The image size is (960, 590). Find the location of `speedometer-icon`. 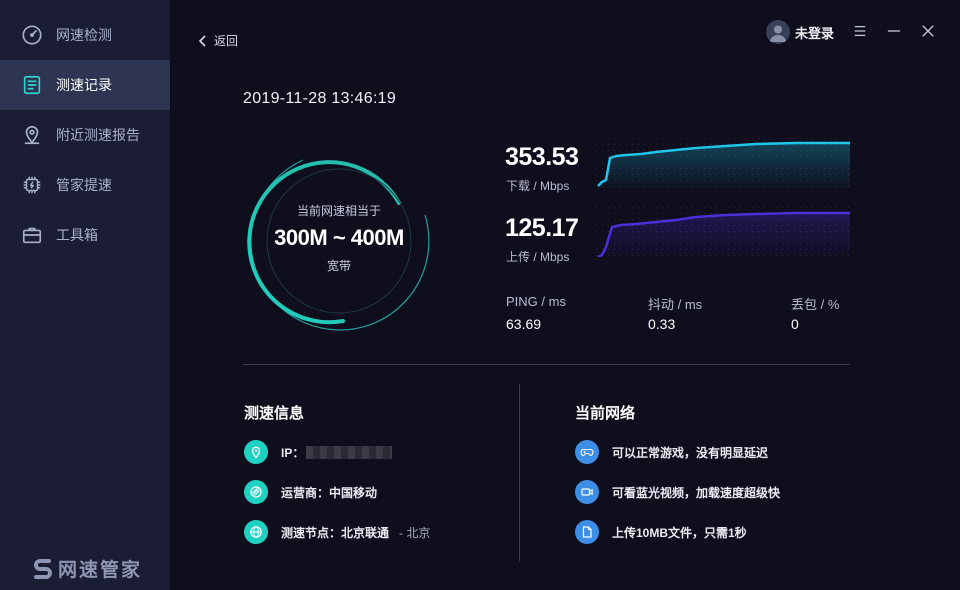

speedometer-icon is located at coordinates (32, 35).